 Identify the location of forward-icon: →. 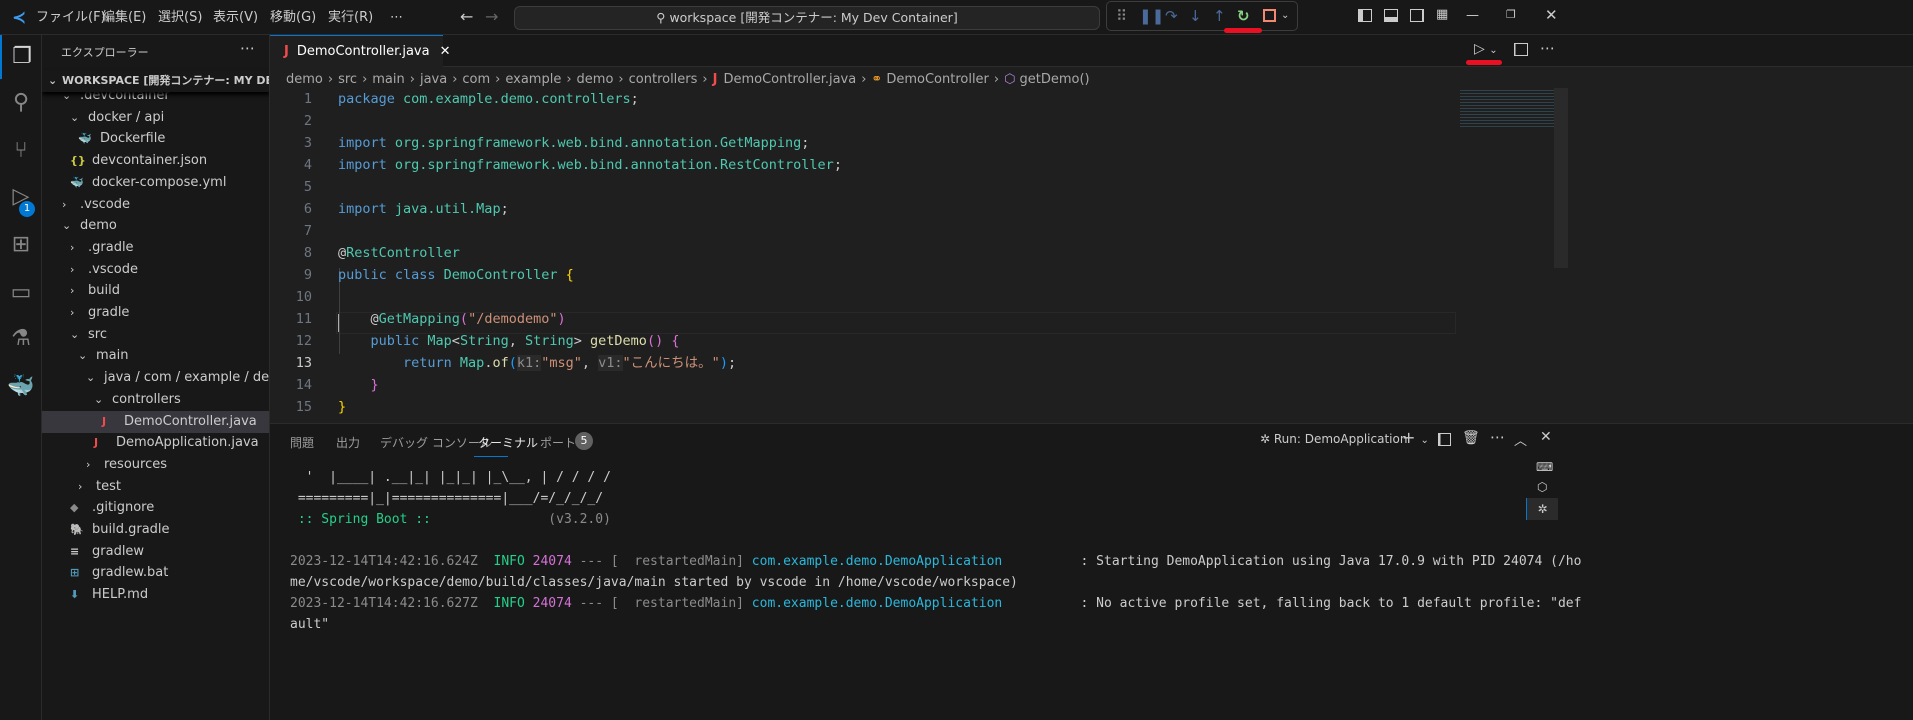
(491, 16).